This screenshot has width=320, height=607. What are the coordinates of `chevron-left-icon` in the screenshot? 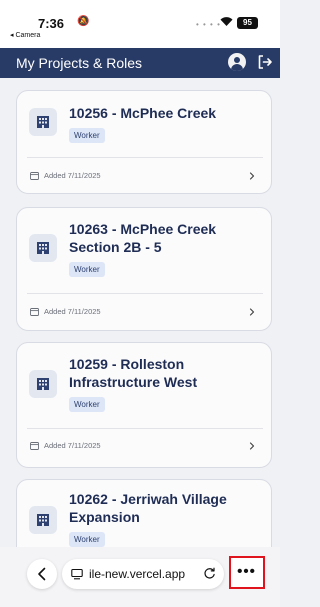 It's located at (42, 574).